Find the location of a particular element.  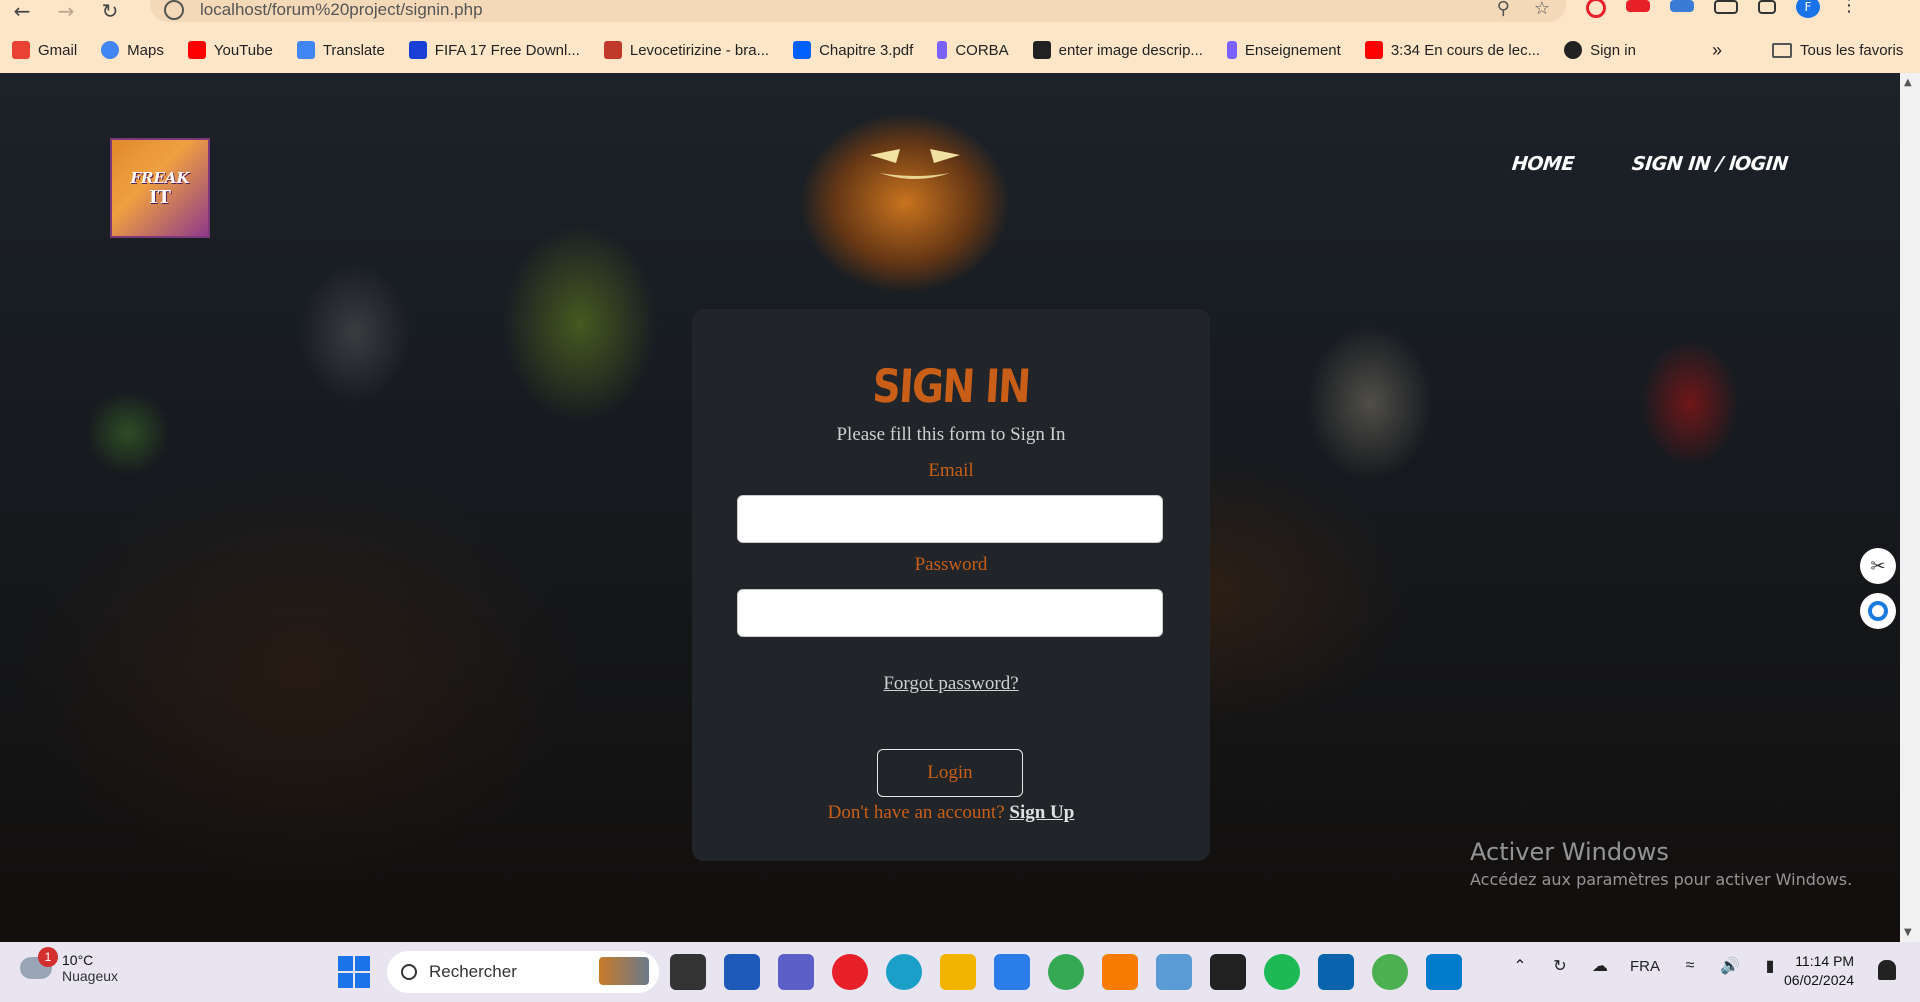

site-nav: HOME SIGN IN / lOGIN is located at coordinates (1650, 164).